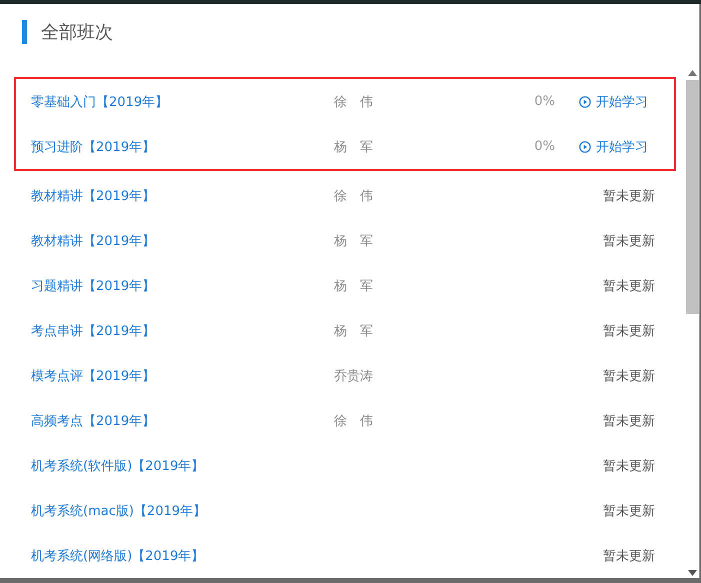  What do you see at coordinates (182, 101) in the screenshot?
I see `class-name: 零基础入门【2019年】` at bounding box center [182, 101].